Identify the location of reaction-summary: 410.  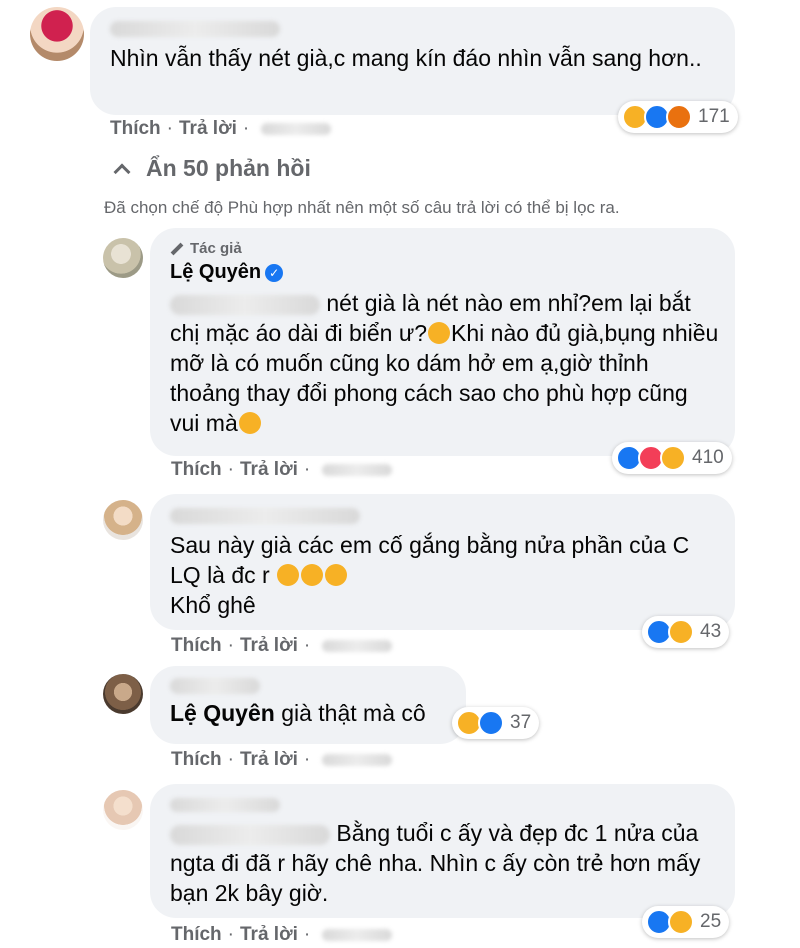
(672, 458).